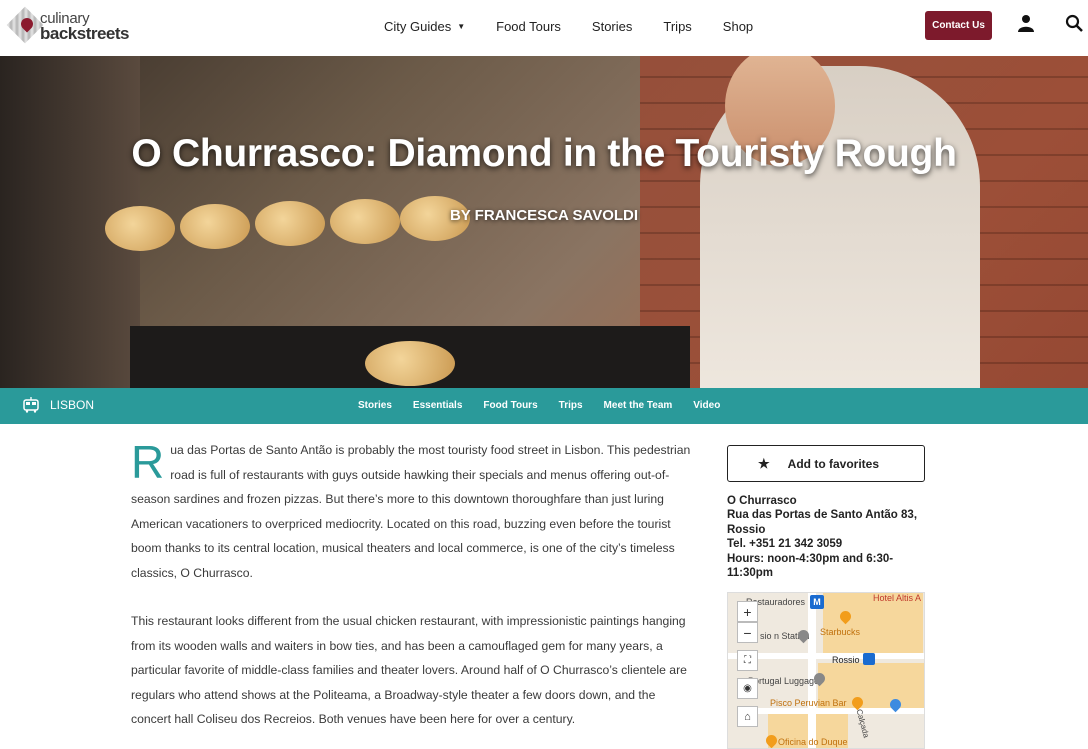  What do you see at coordinates (762, 501) in the screenshot?
I see `venue-name: O Churrasco` at bounding box center [762, 501].